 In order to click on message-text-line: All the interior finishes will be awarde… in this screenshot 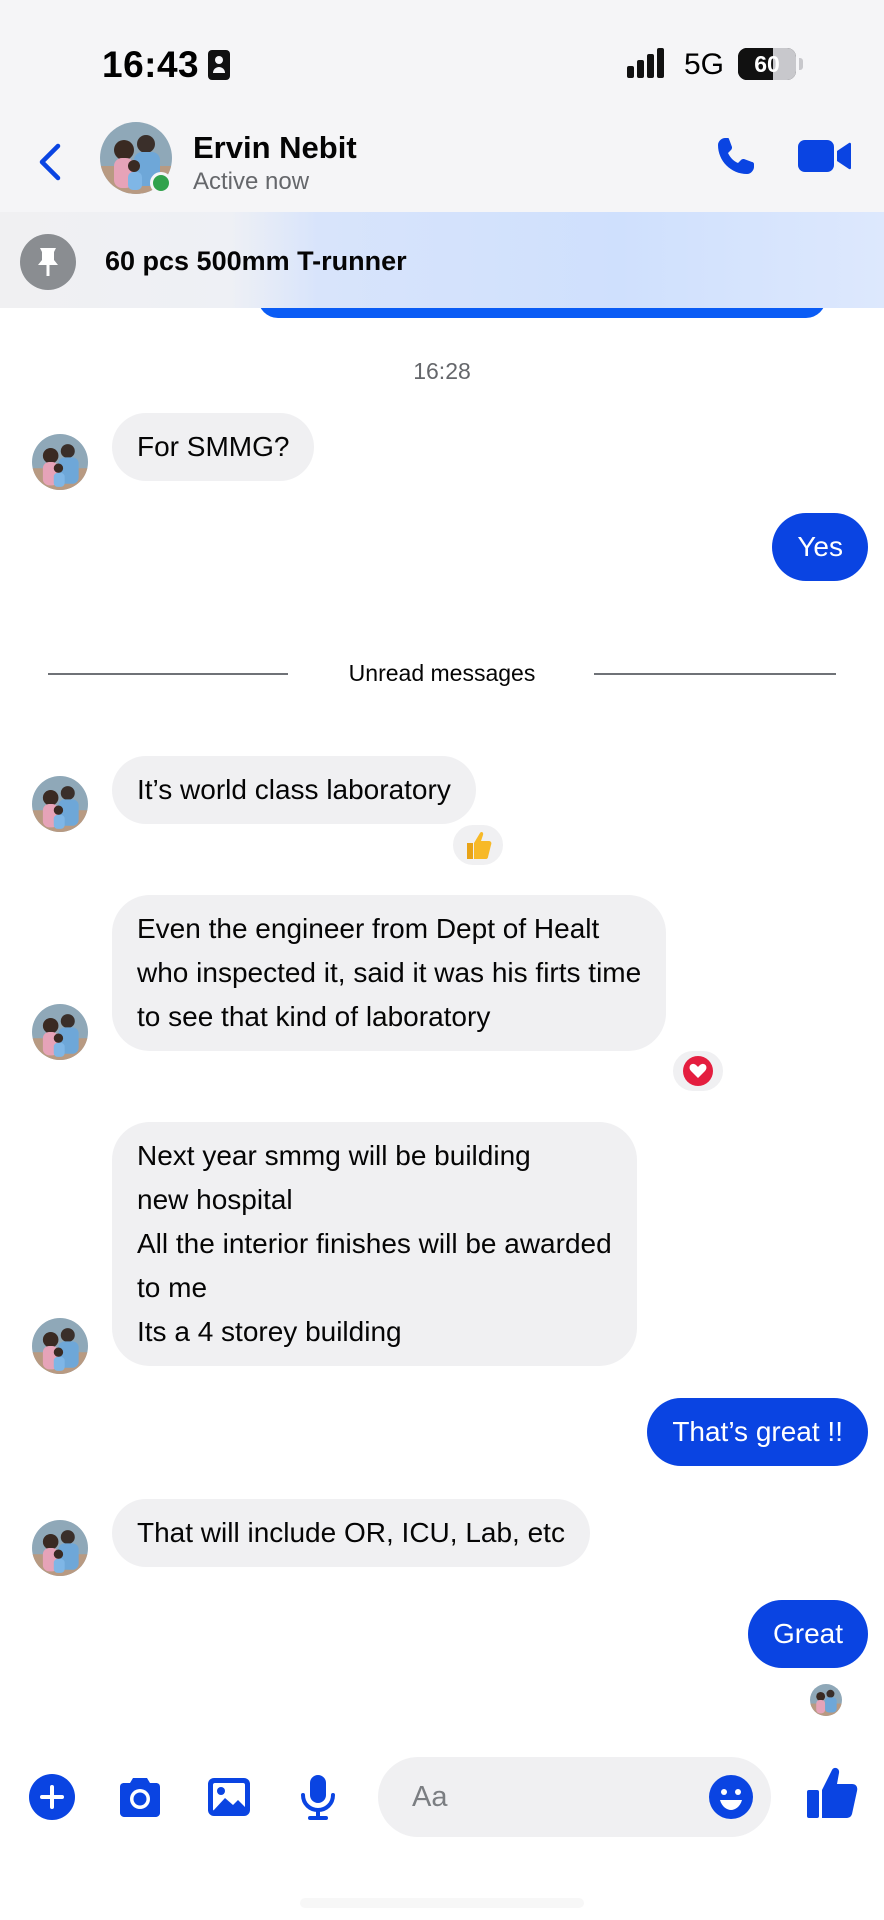, I will do `click(374, 1243)`.